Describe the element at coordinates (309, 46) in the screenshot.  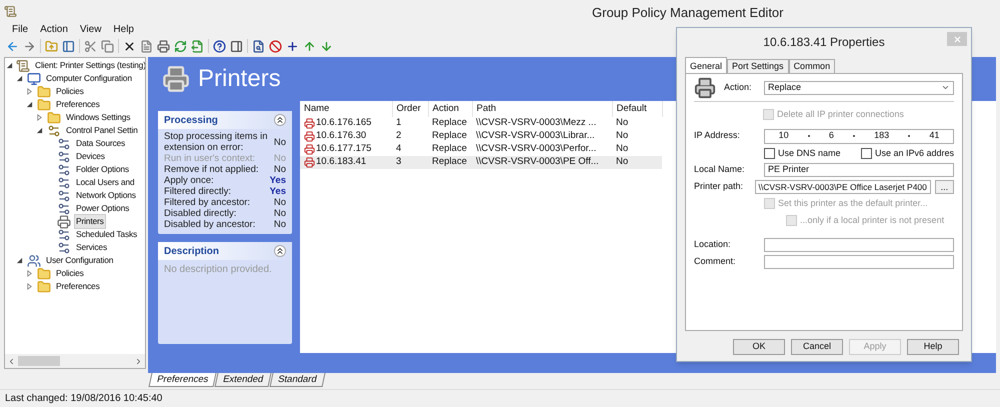
I see `up-arrow-icon` at that location.